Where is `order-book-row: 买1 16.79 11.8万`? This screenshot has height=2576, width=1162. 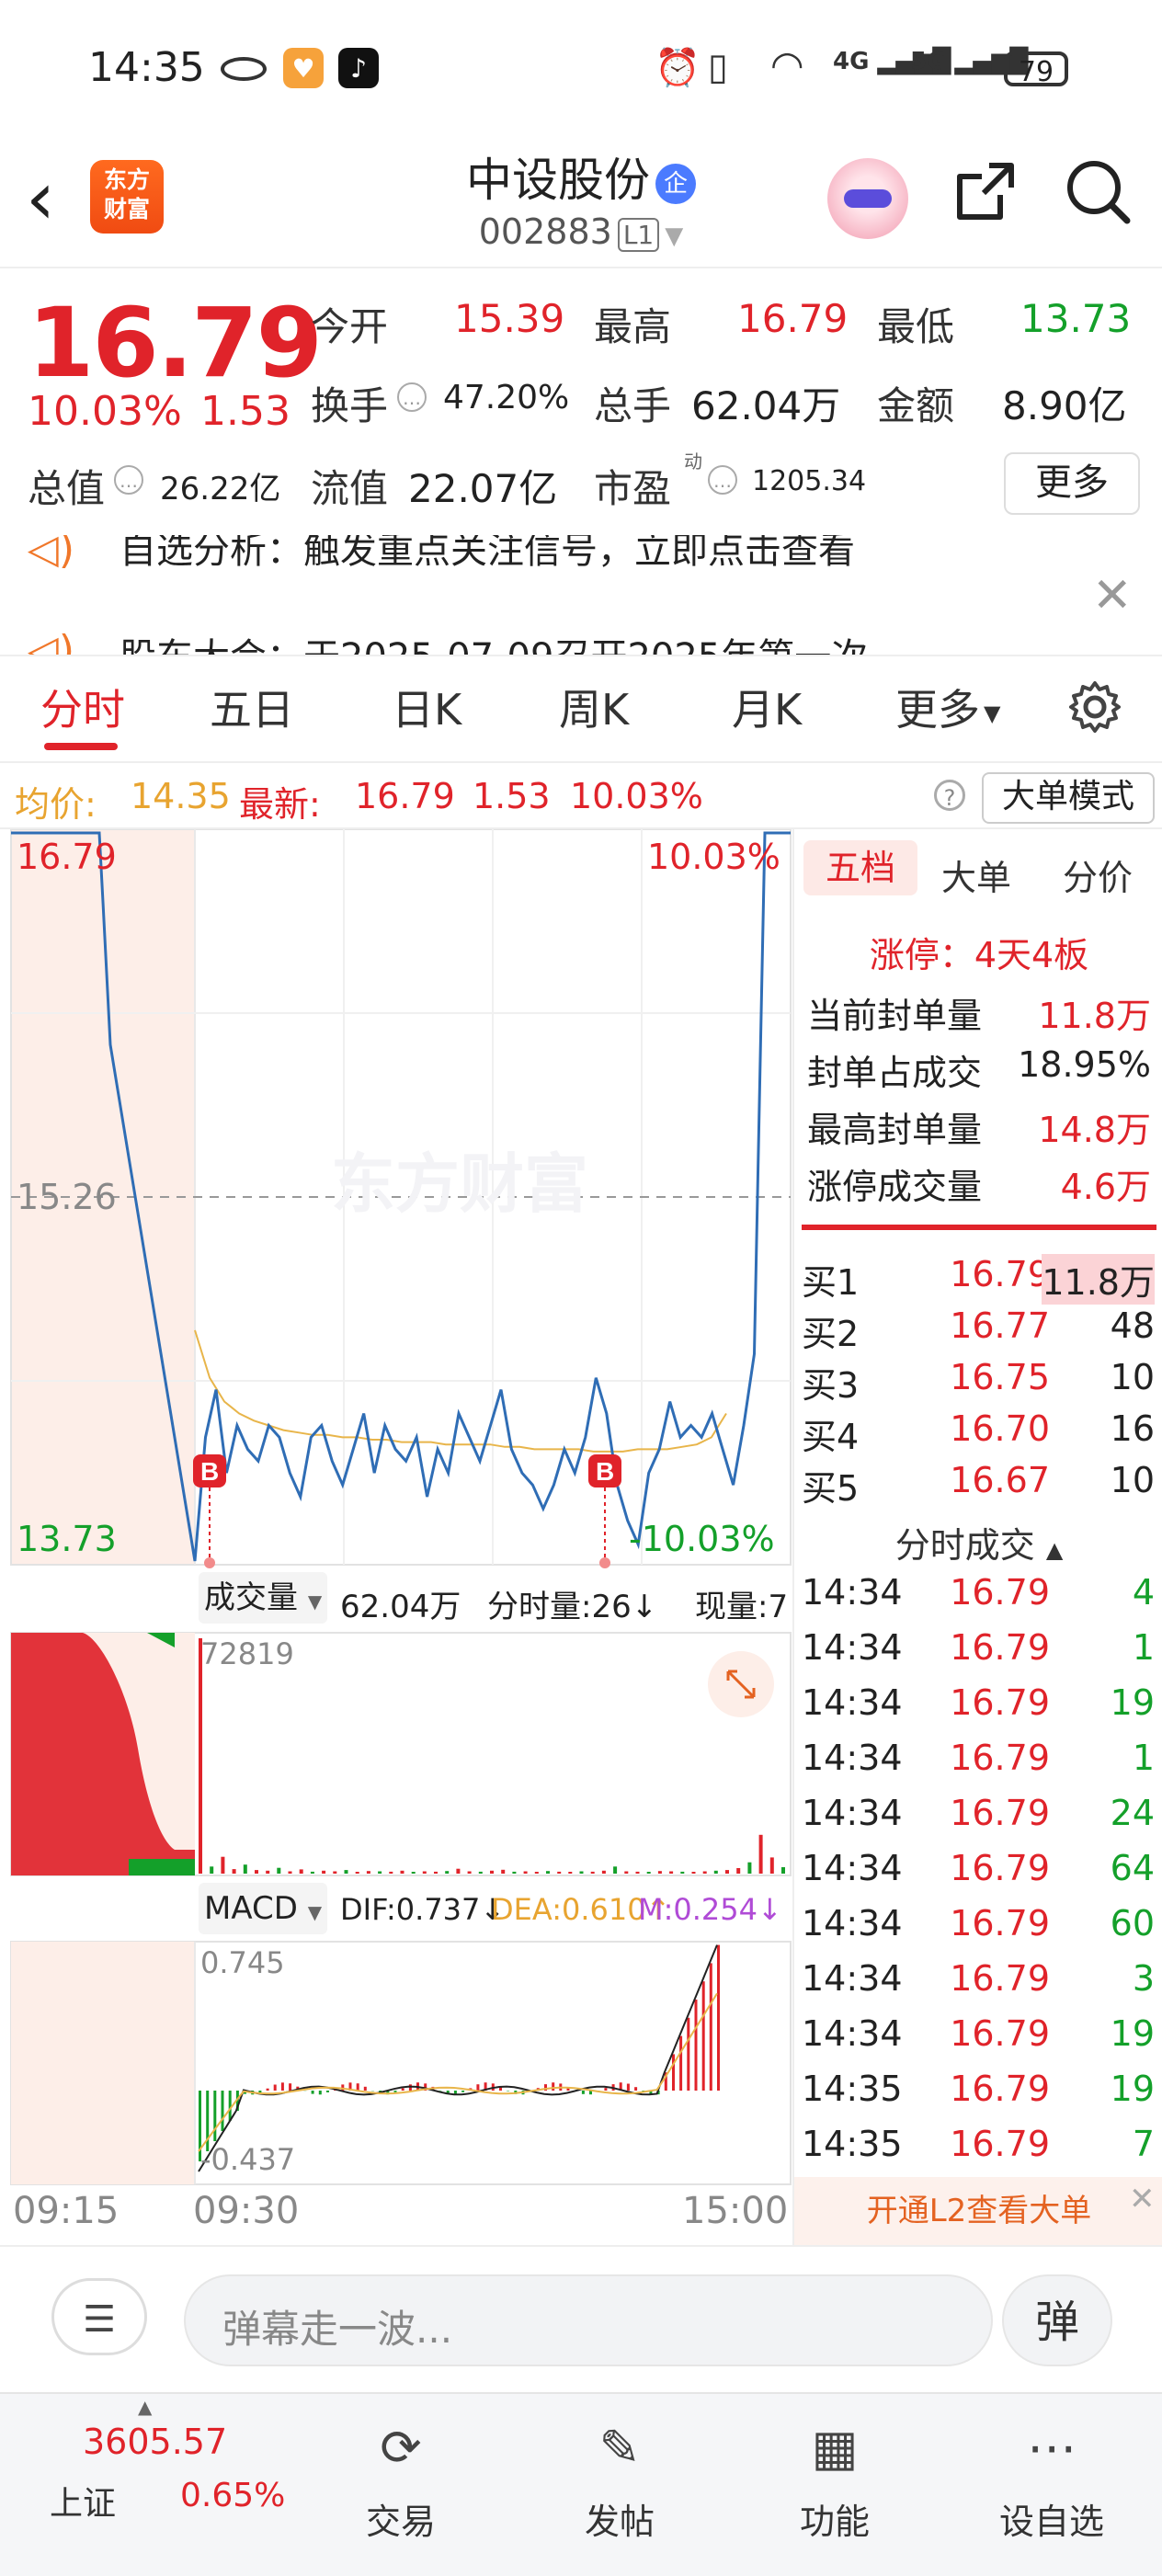
order-book-row: 买1 16.79 11.8万 is located at coordinates (979, 1279).